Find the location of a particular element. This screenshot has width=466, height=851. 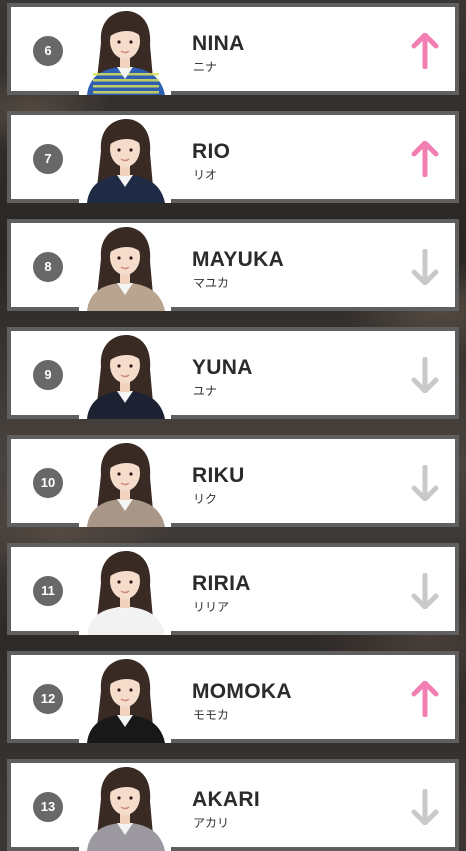

member-name-kana: ニナ is located at coordinates (205, 67).